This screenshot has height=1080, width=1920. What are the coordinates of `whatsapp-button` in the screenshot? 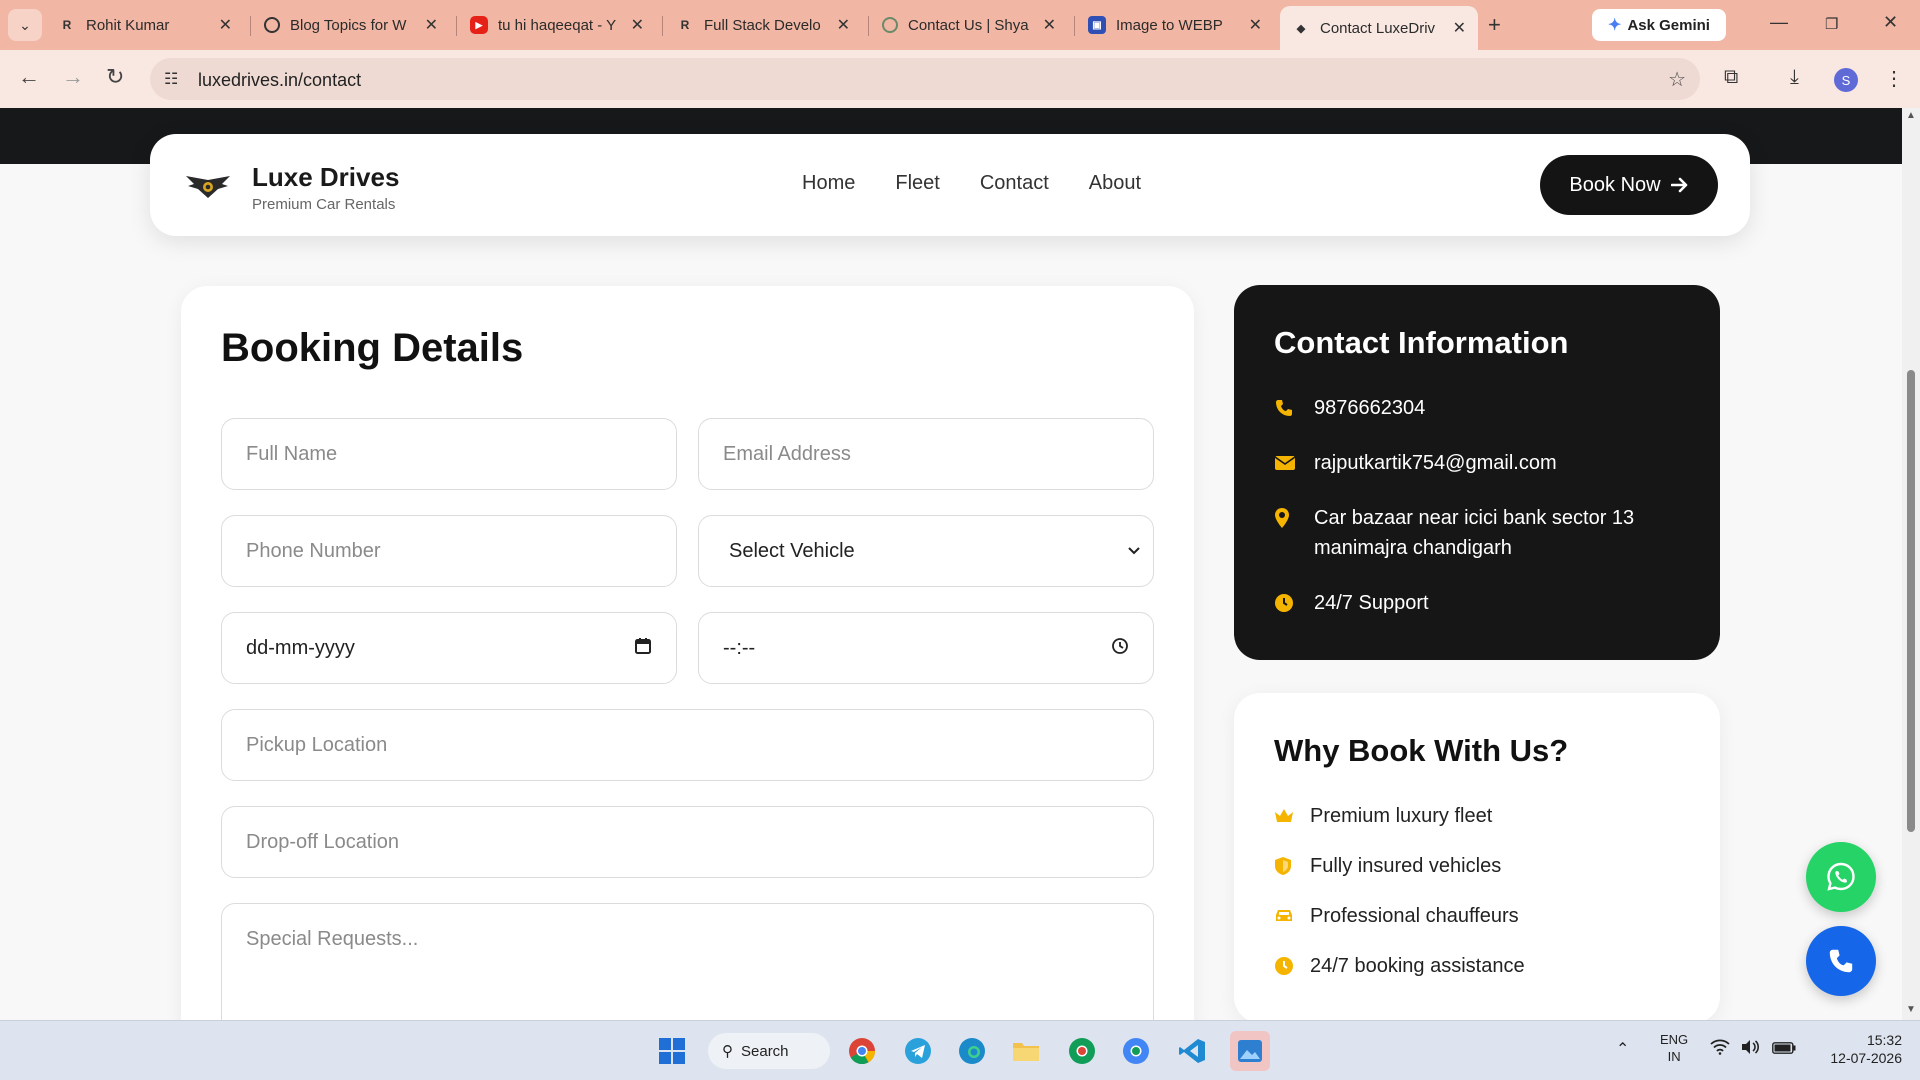 It's located at (1841, 877).